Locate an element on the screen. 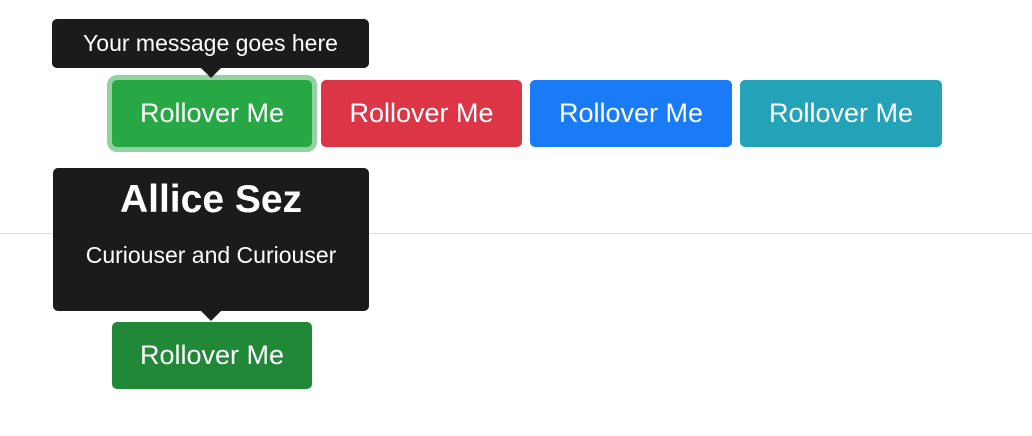 This screenshot has height=436, width=1032. tooltip-rich: Allice Sez Curiouser and Curiouser is located at coordinates (211, 244).